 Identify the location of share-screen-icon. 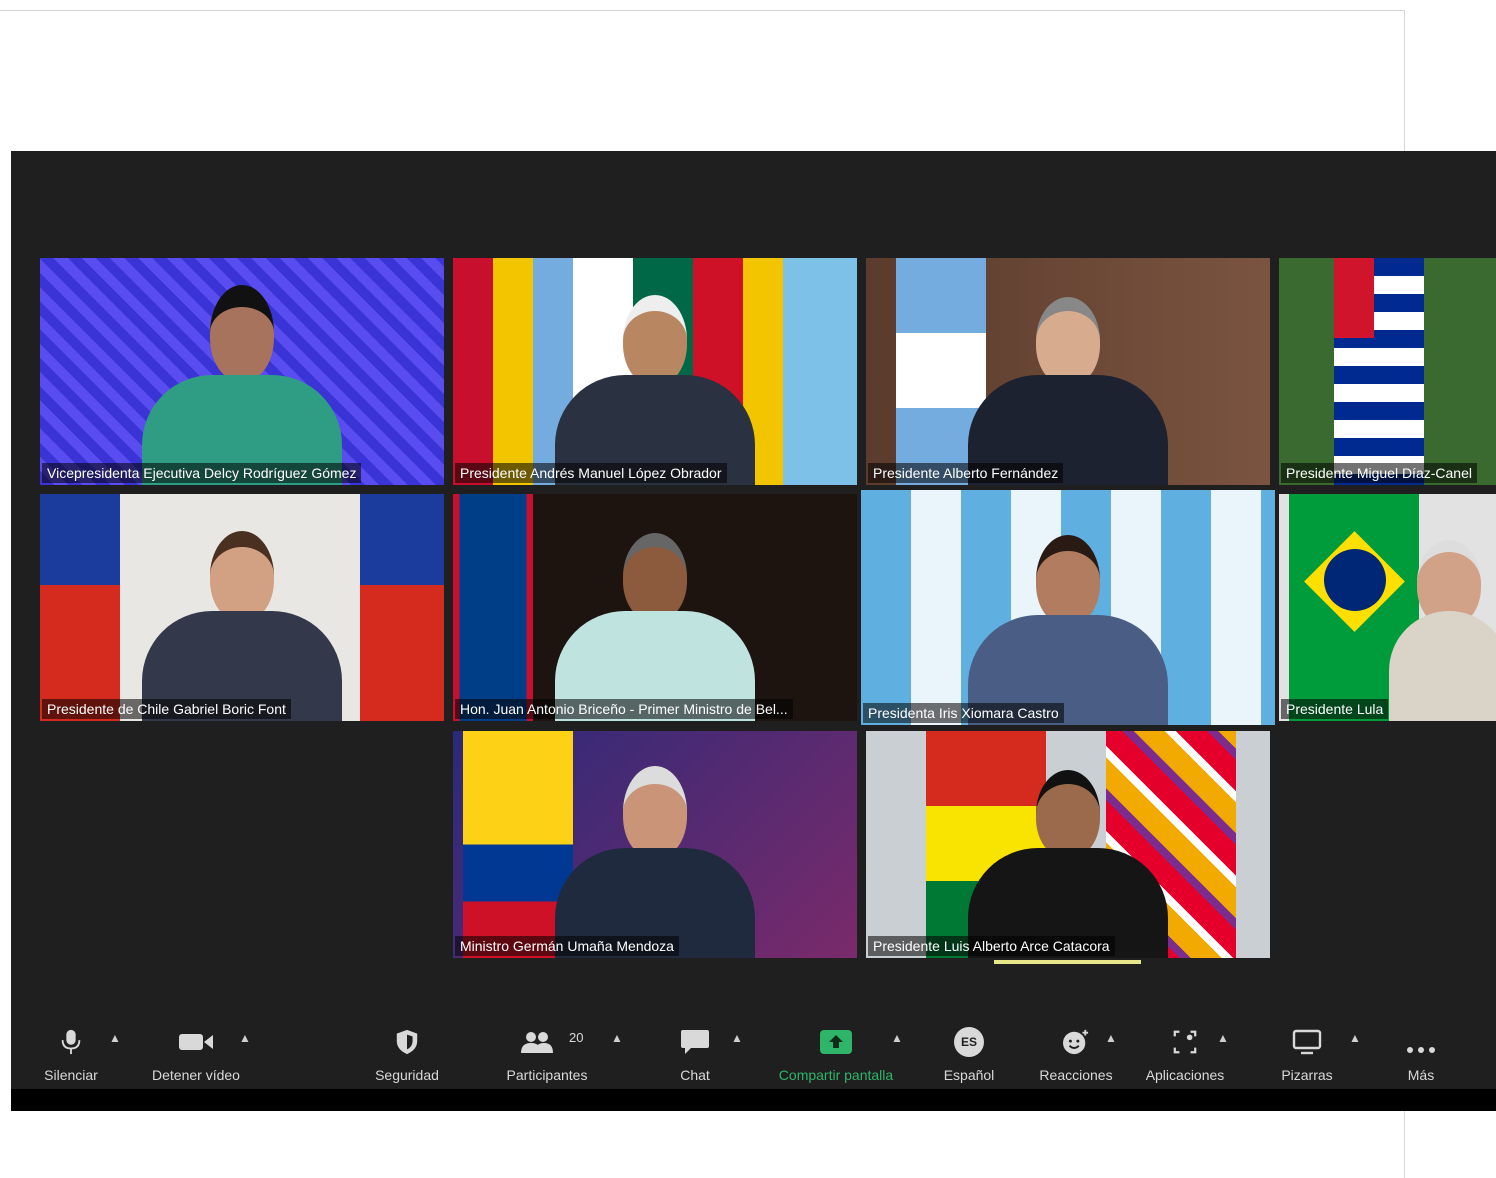
(836, 1042).